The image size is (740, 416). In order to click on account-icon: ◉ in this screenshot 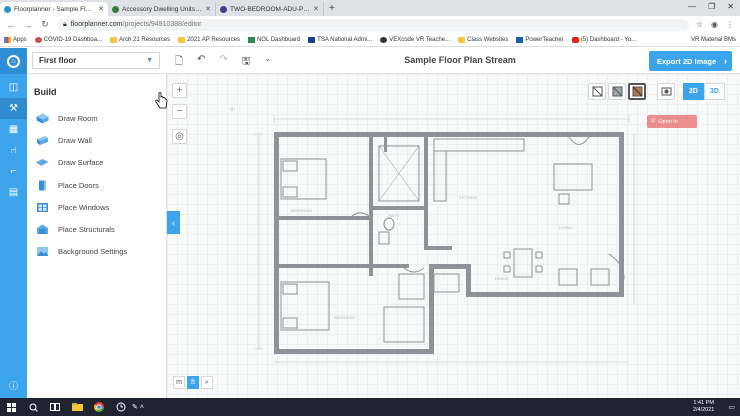, I will do `click(714, 24)`.